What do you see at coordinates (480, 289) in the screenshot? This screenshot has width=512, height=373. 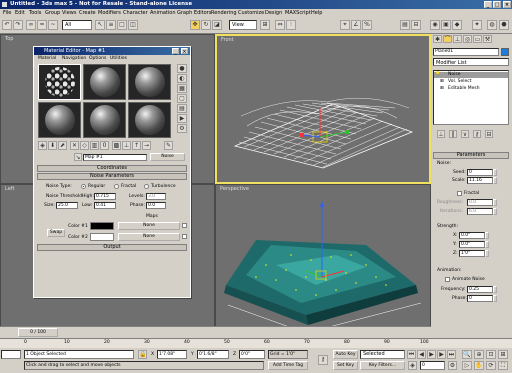 I see `frequency-field: 0.25` at bounding box center [480, 289].